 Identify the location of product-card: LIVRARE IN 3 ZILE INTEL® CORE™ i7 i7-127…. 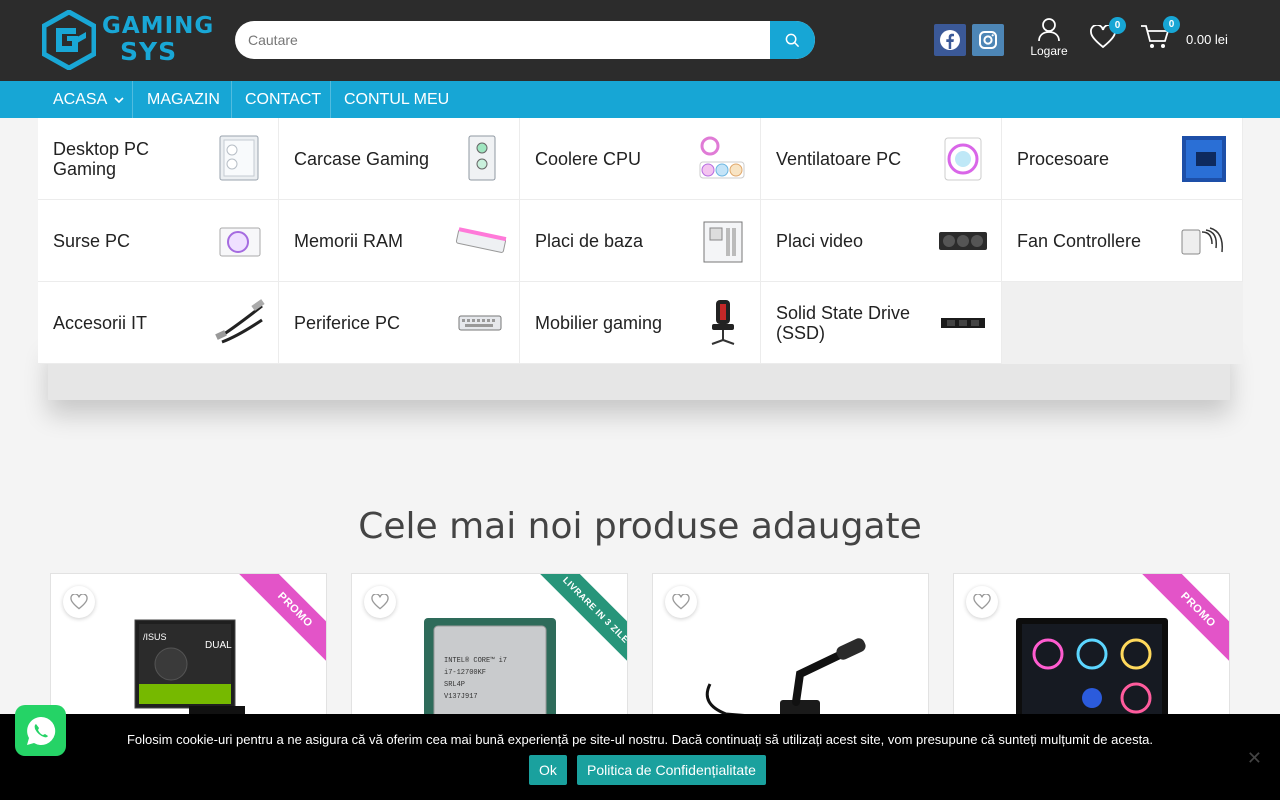
(489, 653).